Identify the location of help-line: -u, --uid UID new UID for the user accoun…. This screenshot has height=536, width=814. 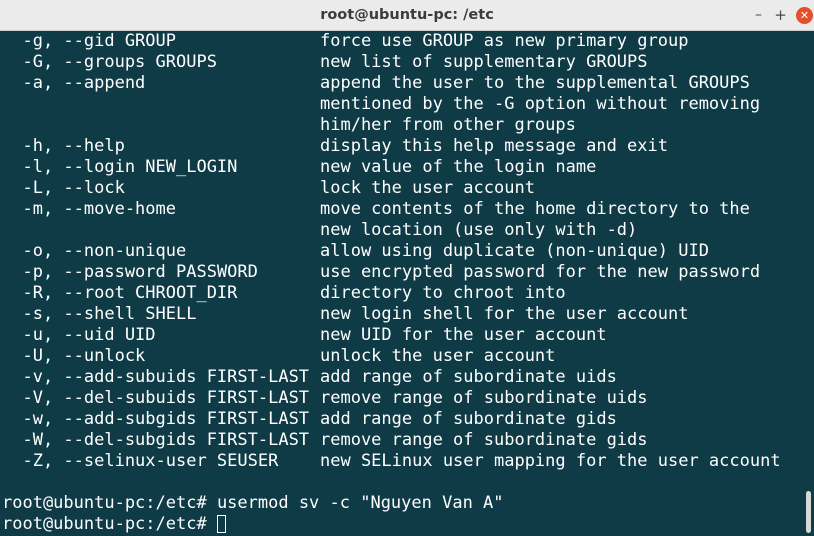
(391, 335).